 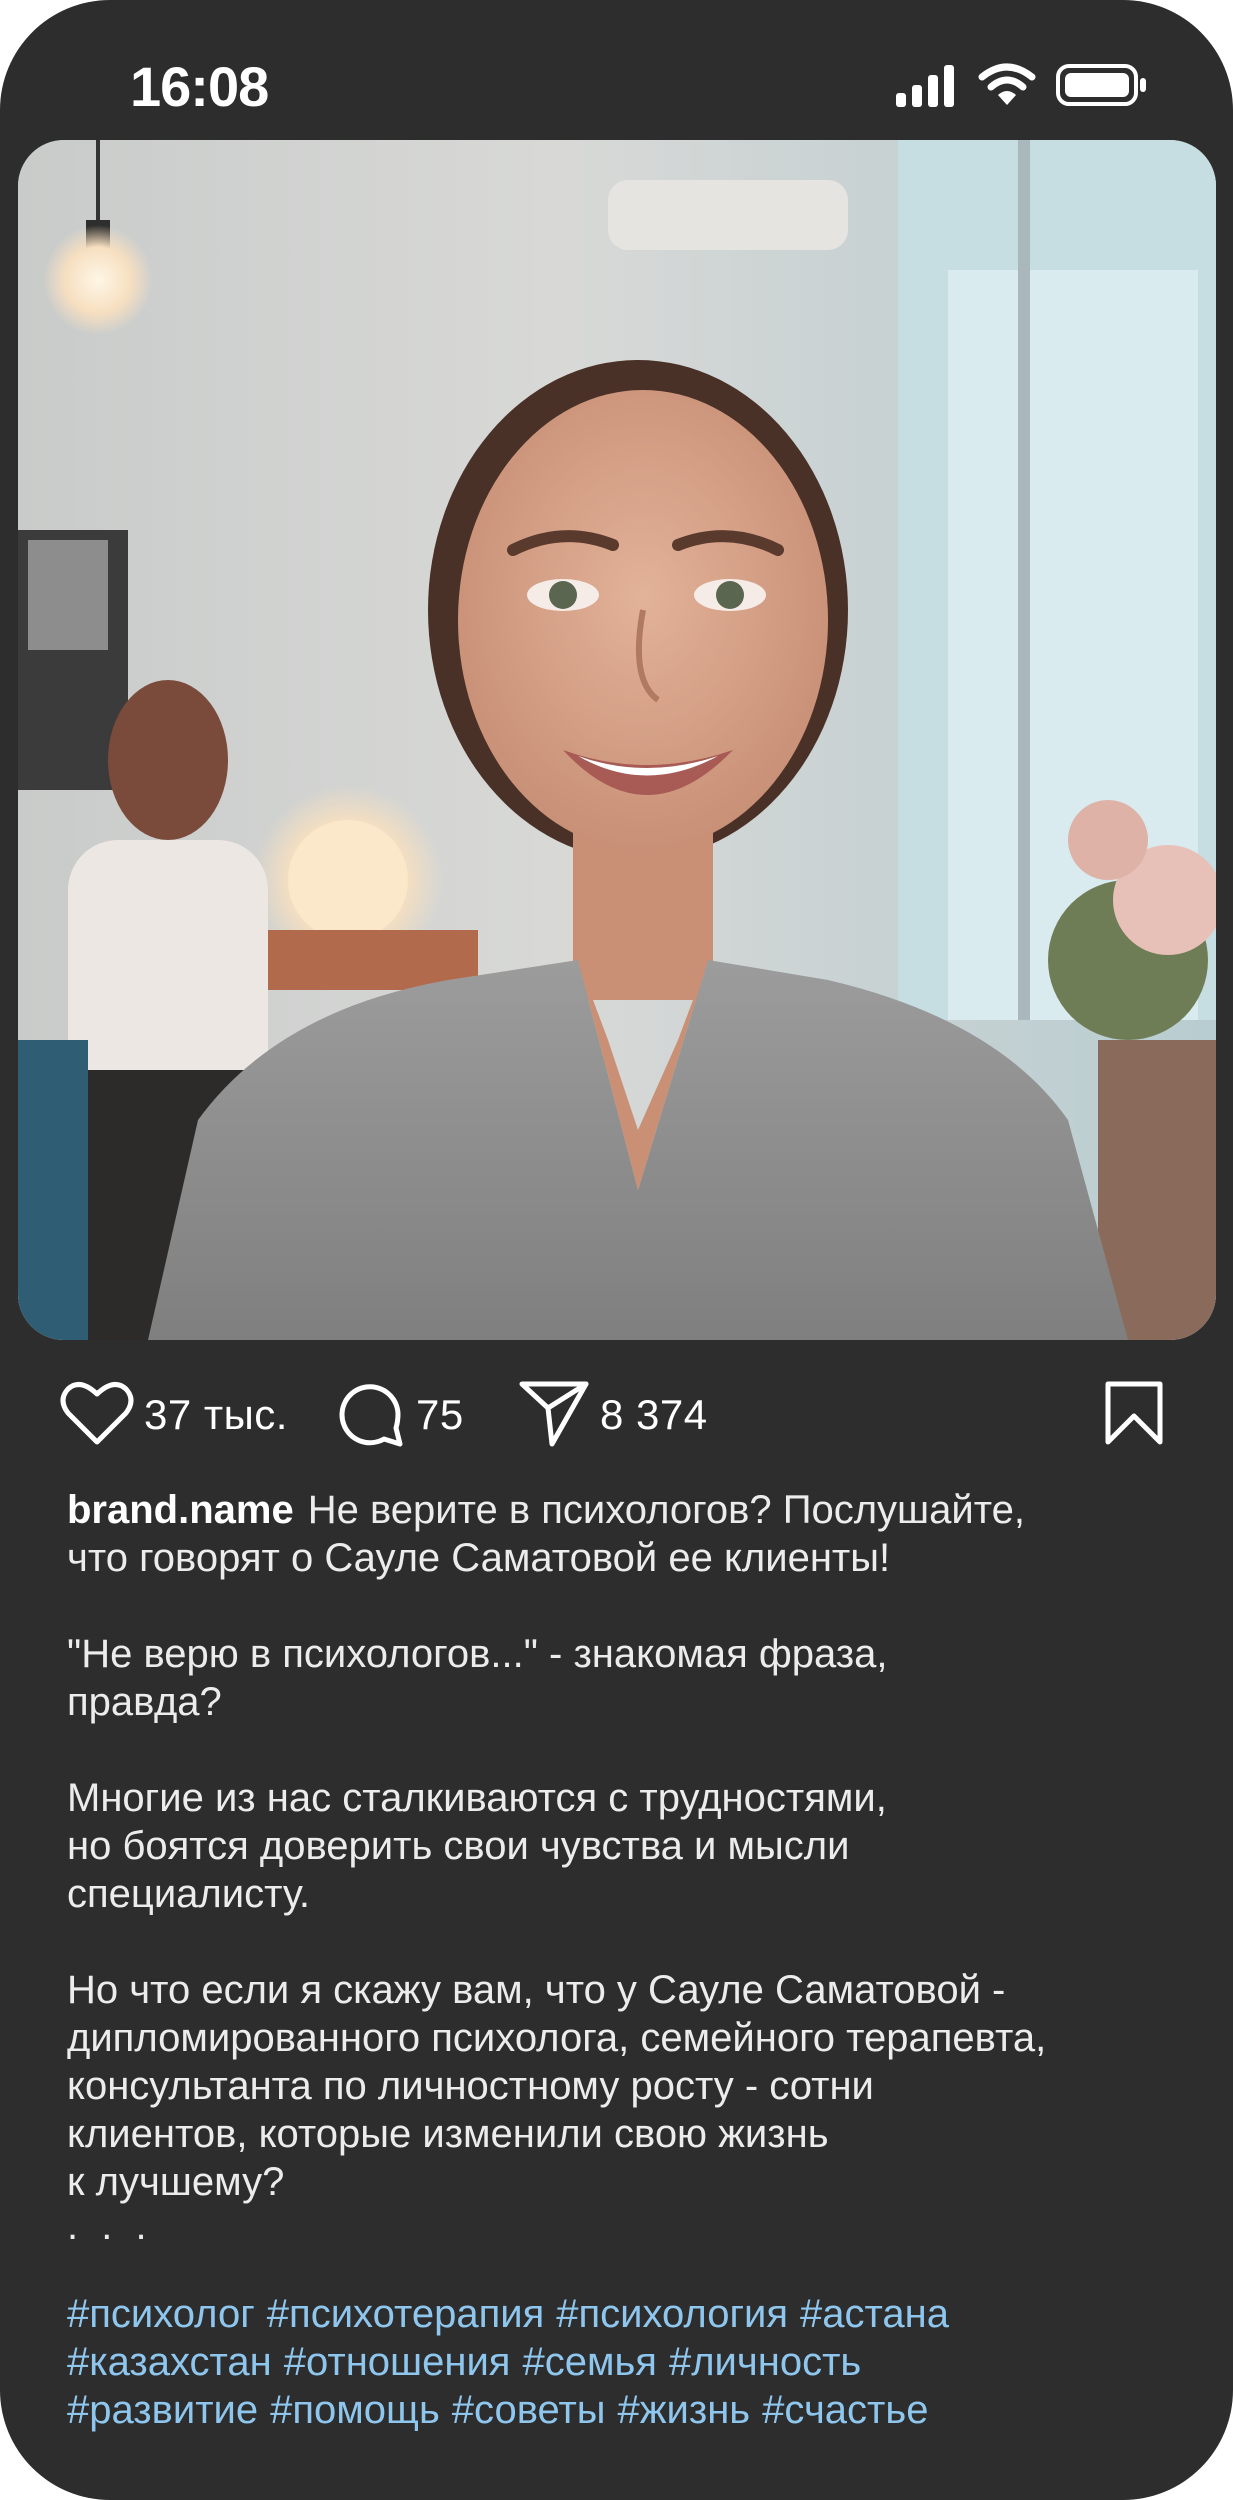 What do you see at coordinates (874, 2314) in the screenshot?
I see `hashtag: #астана` at bounding box center [874, 2314].